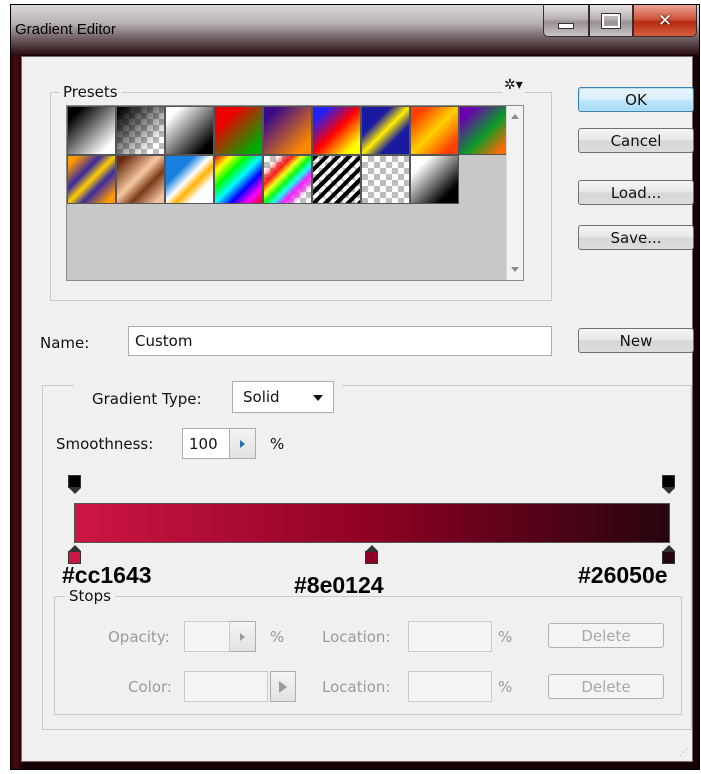 The height and width of the screenshot is (774, 701). What do you see at coordinates (277, 637) in the screenshot?
I see `opacity-unit: %` at bounding box center [277, 637].